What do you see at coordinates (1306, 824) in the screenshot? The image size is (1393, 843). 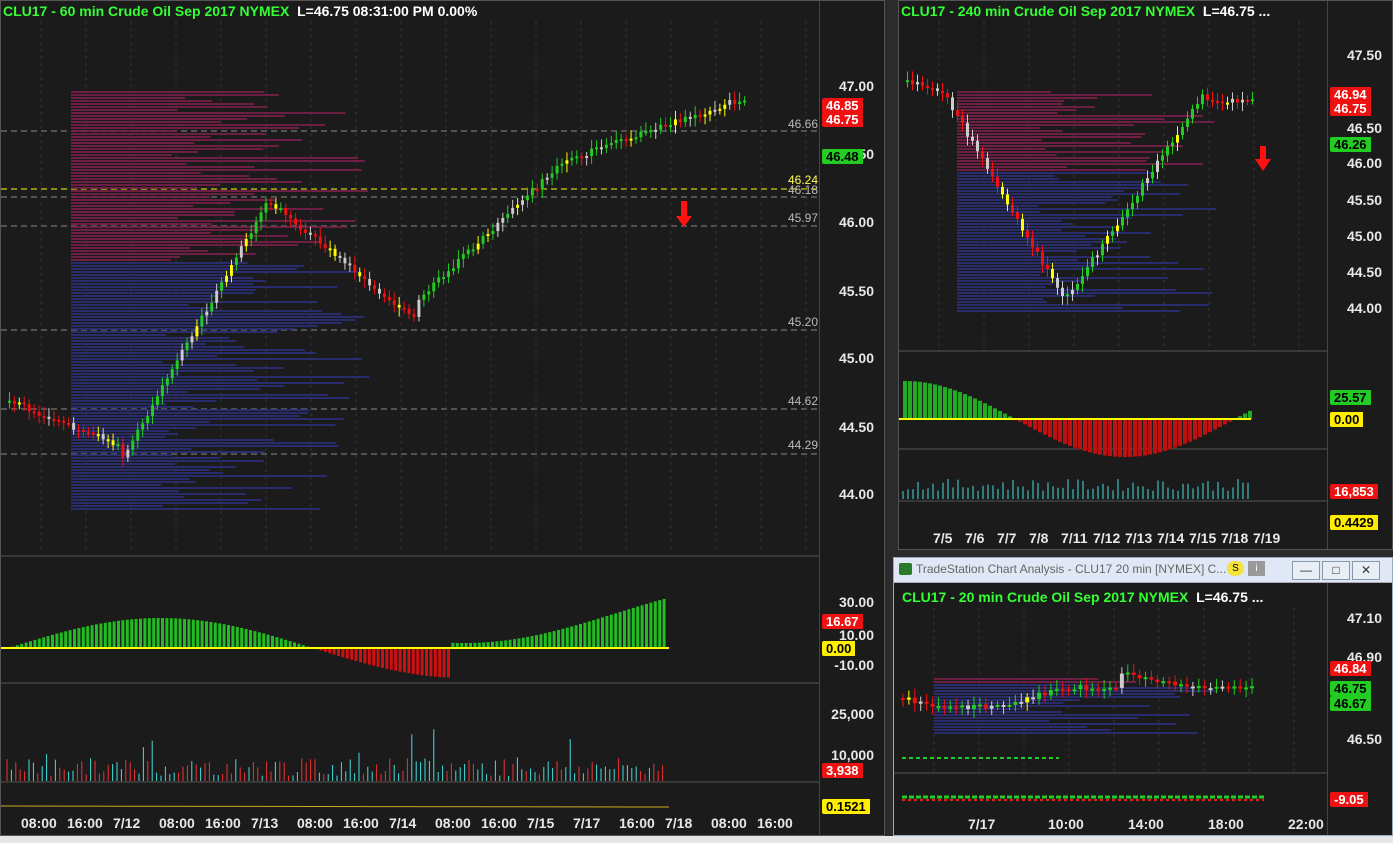 I see `time-label: 22:00` at bounding box center [1306, 824].